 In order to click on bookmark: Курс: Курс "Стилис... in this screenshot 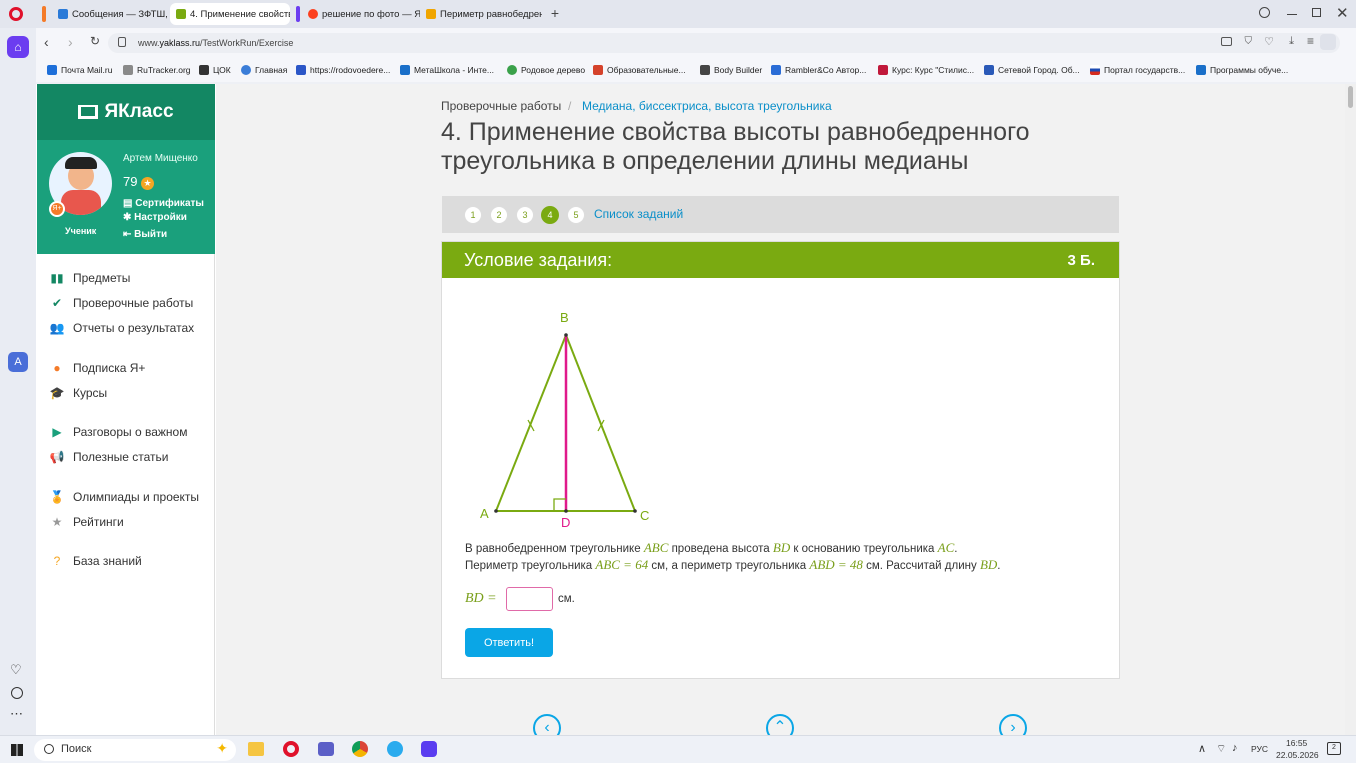, I will do `click(926, 70)`.